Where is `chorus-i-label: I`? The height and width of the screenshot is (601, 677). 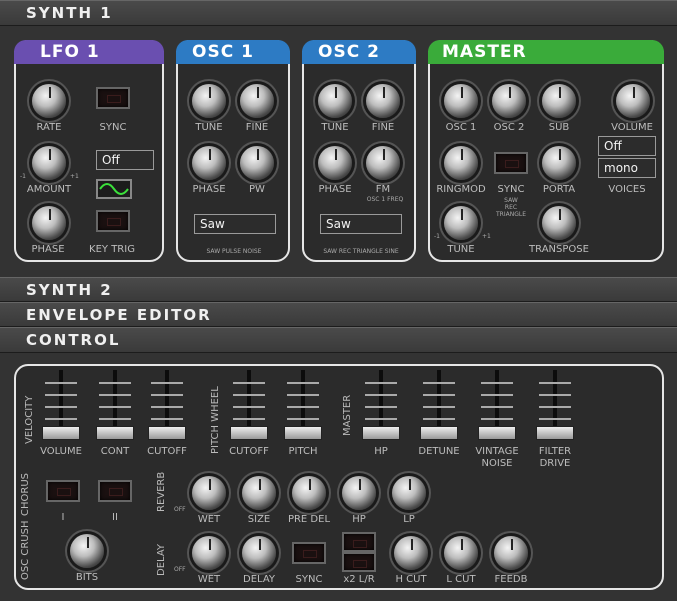
chorus-i-label: I is located at coordinates (63, 517).